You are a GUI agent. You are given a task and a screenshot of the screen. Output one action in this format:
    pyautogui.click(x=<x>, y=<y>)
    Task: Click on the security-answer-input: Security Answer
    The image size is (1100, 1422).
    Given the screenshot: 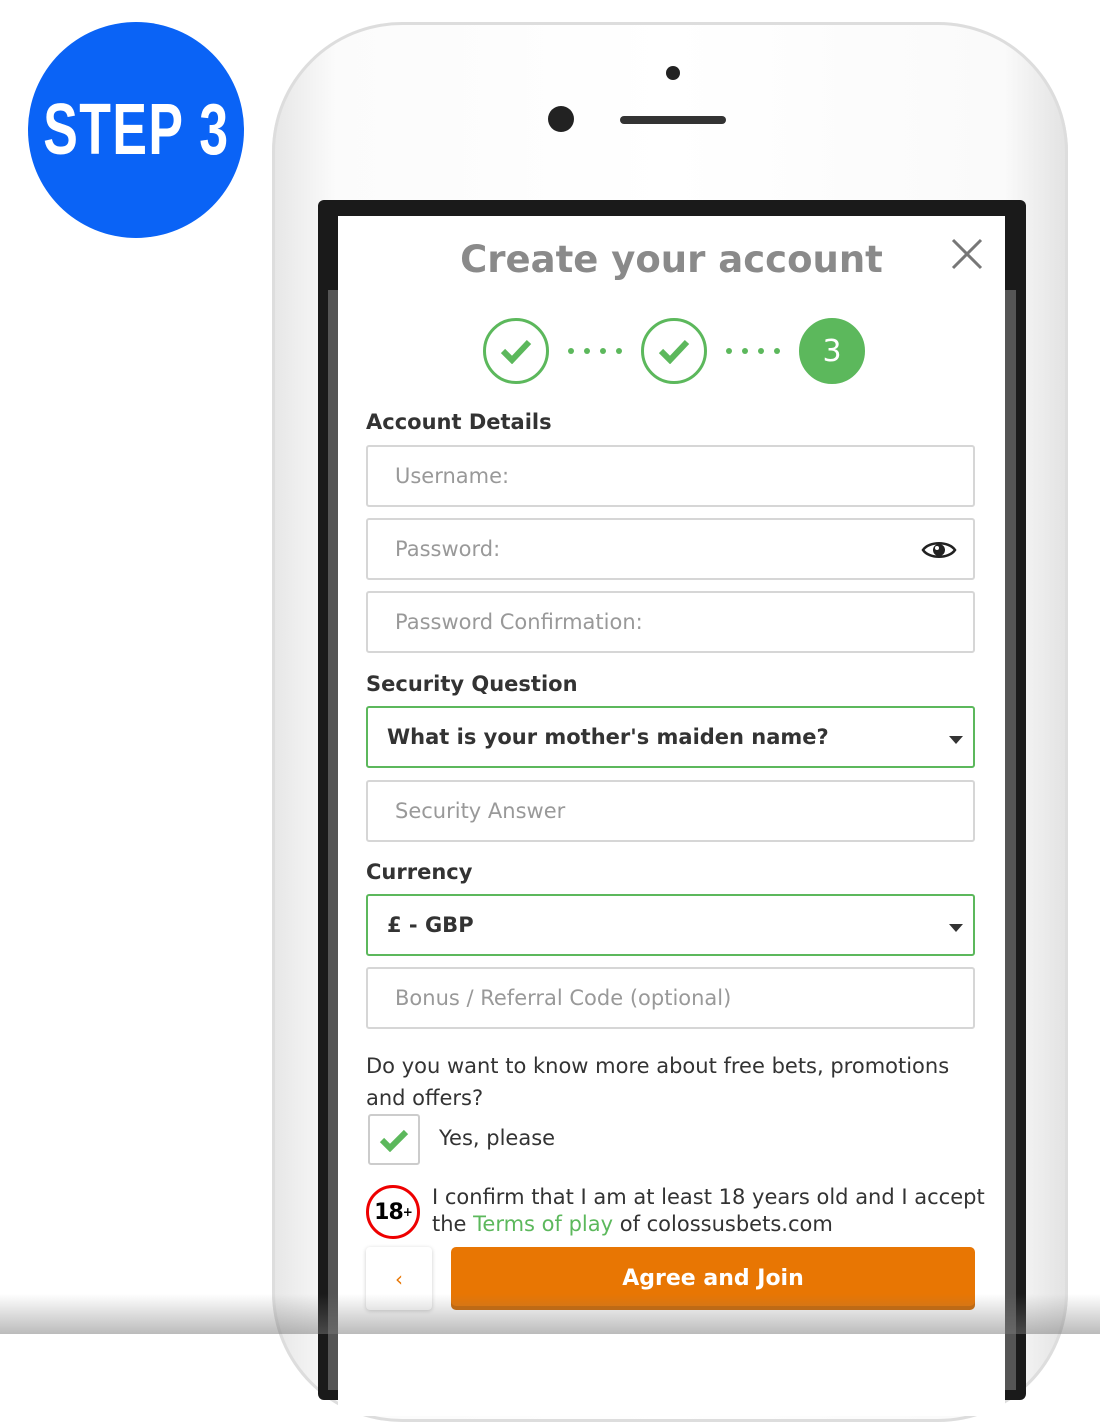 What is the action you would take?
    pyautogui.click(x=670, y=811)
    